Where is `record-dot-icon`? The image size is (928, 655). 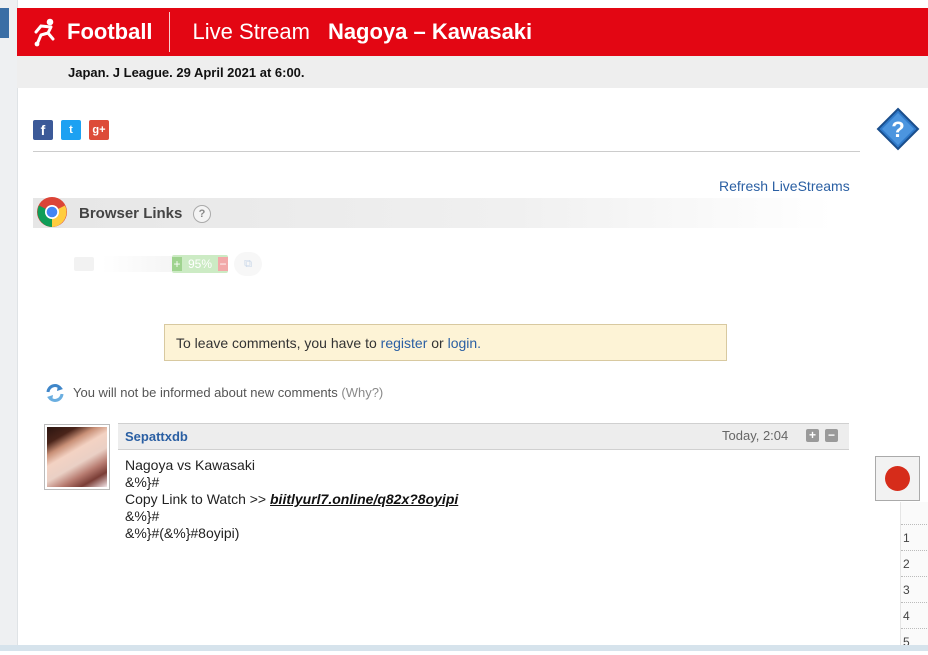 record-dot-icon is located at coordinates (897, 478).